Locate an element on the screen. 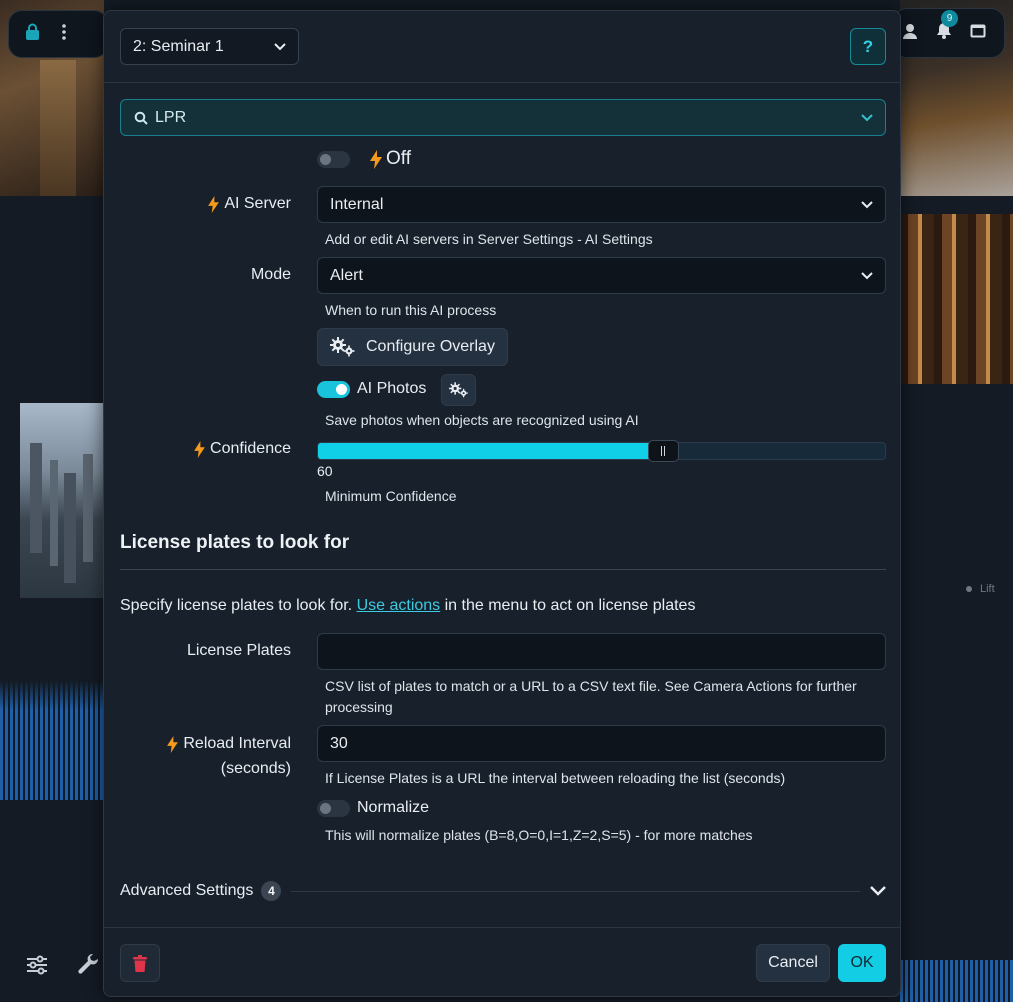  search-icon is located at coordinates (141, 118).